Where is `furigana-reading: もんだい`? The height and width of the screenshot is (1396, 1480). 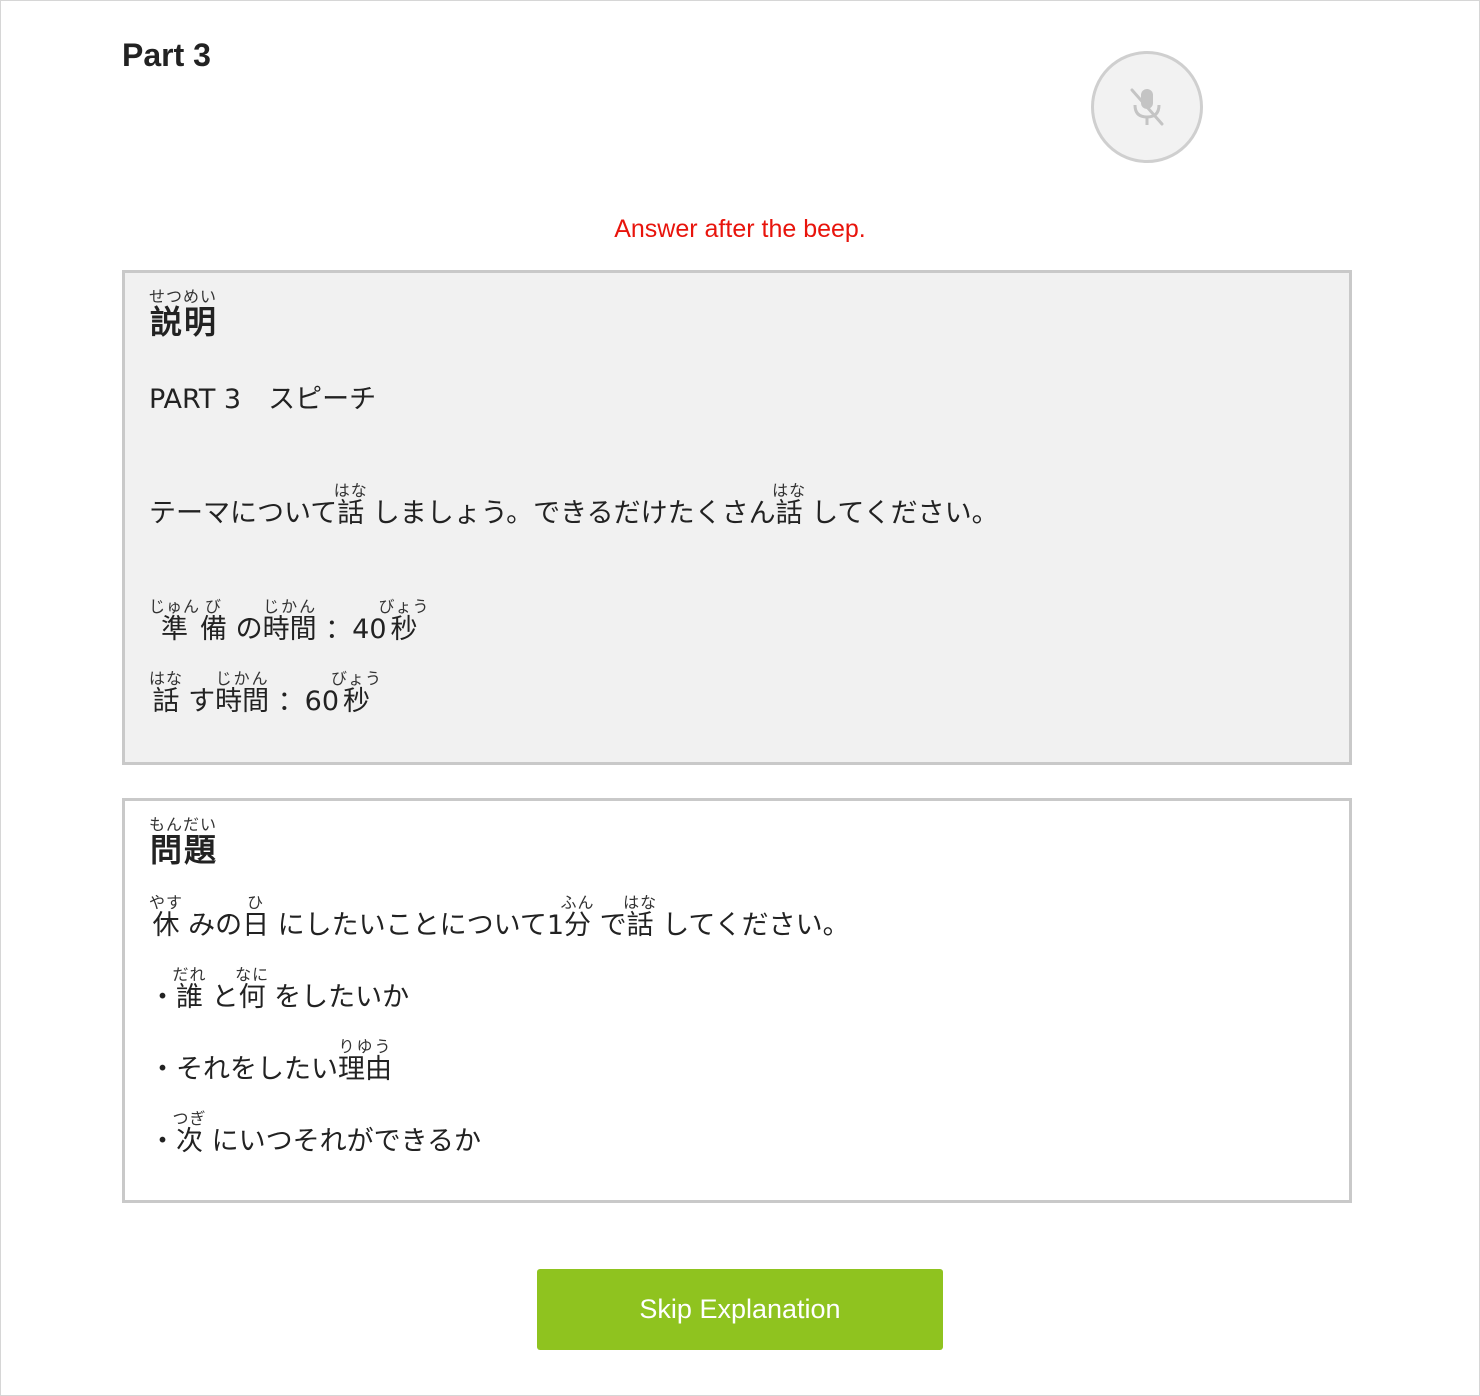 furigana-reading: もんだい is located at coordinates (183, 824).